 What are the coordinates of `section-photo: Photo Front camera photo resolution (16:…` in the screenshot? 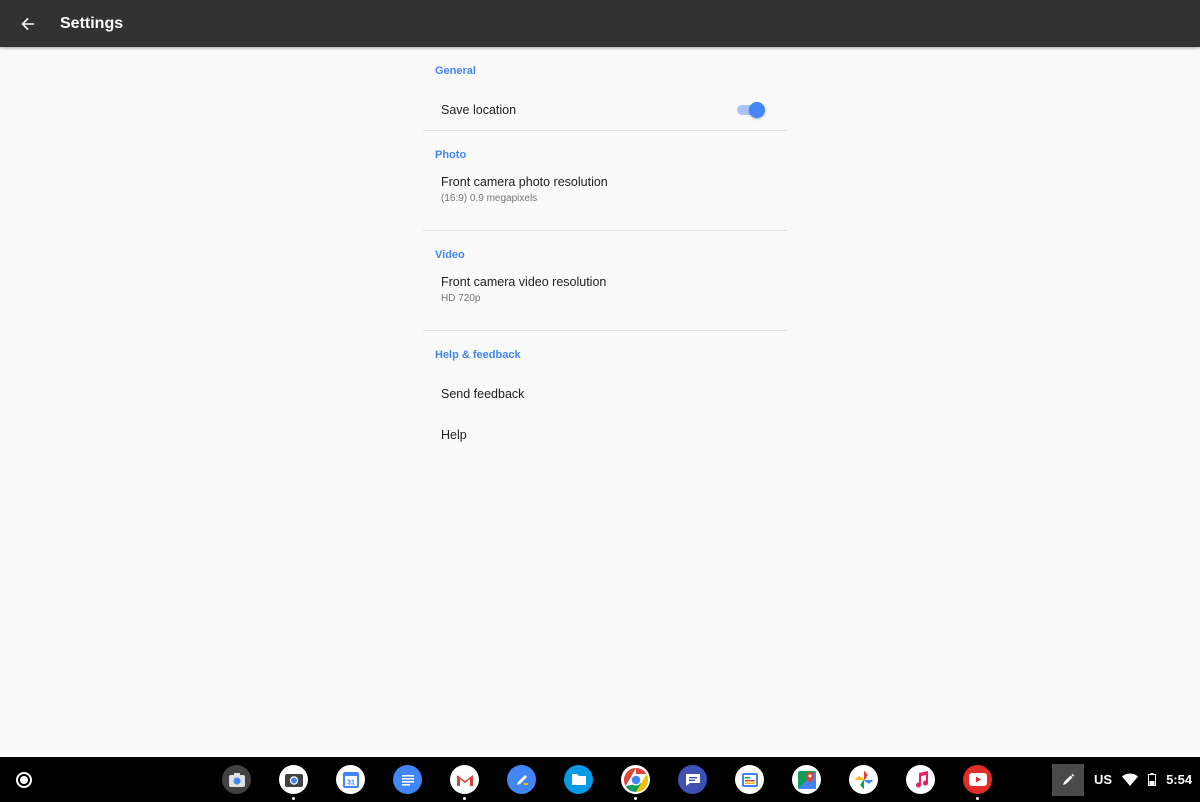 It's located at (605, 181).